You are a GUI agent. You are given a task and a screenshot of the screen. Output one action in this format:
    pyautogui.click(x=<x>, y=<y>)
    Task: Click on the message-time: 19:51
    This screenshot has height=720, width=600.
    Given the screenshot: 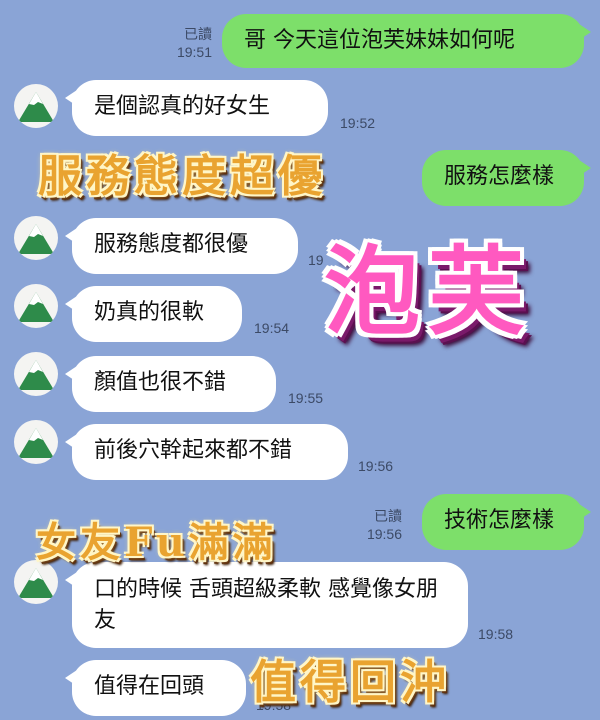 What is the action you would take?
    pyautogui.click(x=194, y=52)
    